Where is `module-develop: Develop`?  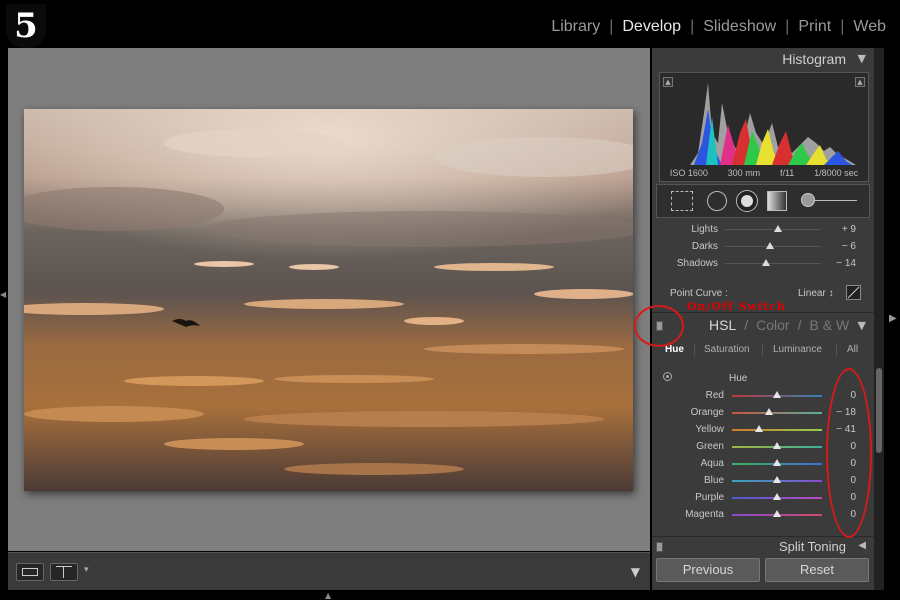 module-develop: Develop is located at coordinates (651, 27).